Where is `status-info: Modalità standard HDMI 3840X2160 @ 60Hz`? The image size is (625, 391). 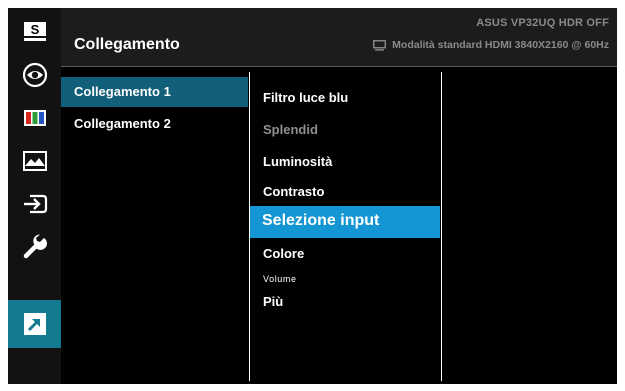
status-info: Modalità standard HDMI 3840X2160 @ 60Hz is located at coordinates (491, 45).